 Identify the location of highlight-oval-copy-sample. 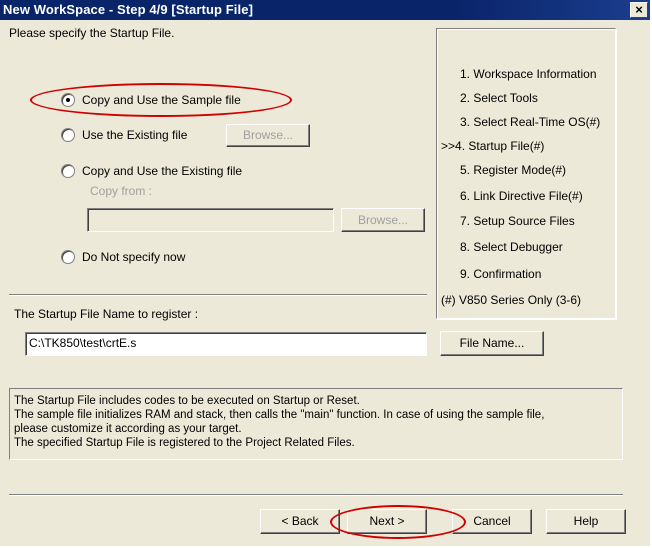
(161, 100).